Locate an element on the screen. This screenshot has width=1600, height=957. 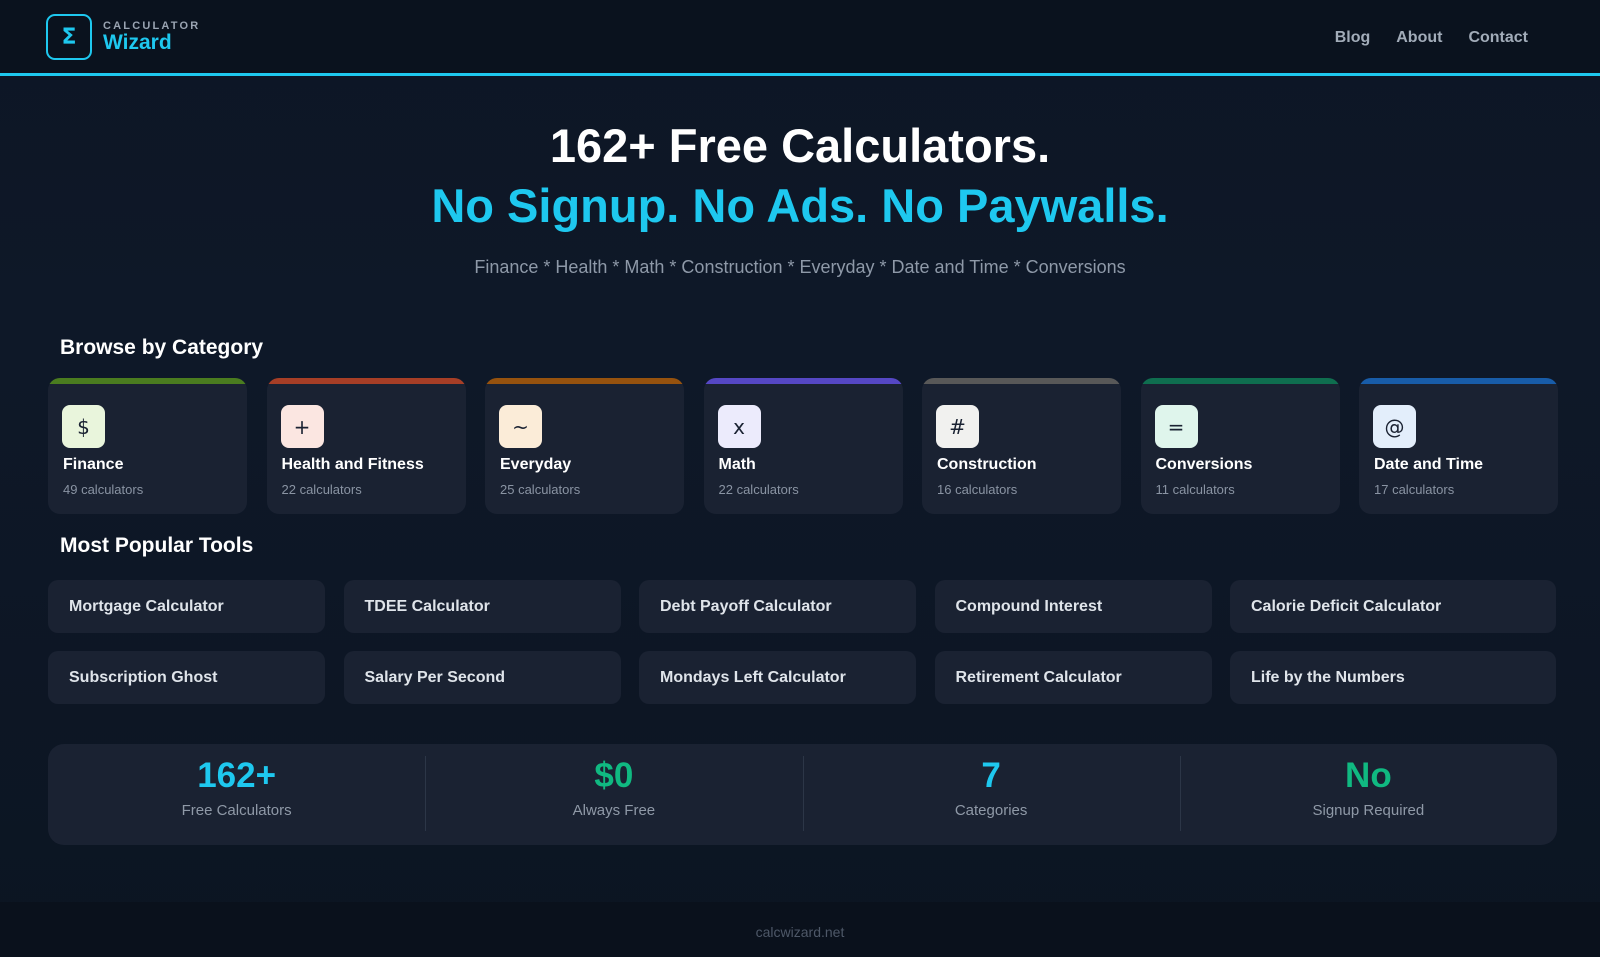
category-count: 25 calculators is located at coordinates (540, 489).